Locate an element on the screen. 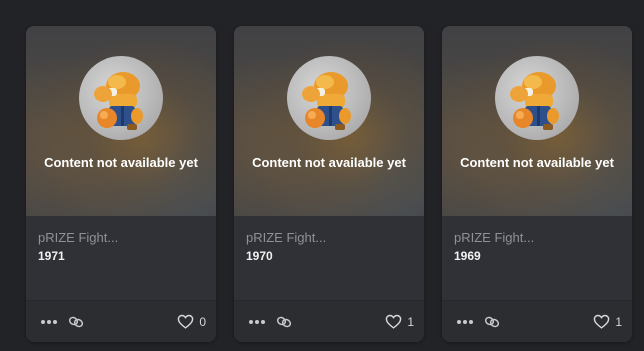  like-button: 0 is located at coordinates (191, 321).